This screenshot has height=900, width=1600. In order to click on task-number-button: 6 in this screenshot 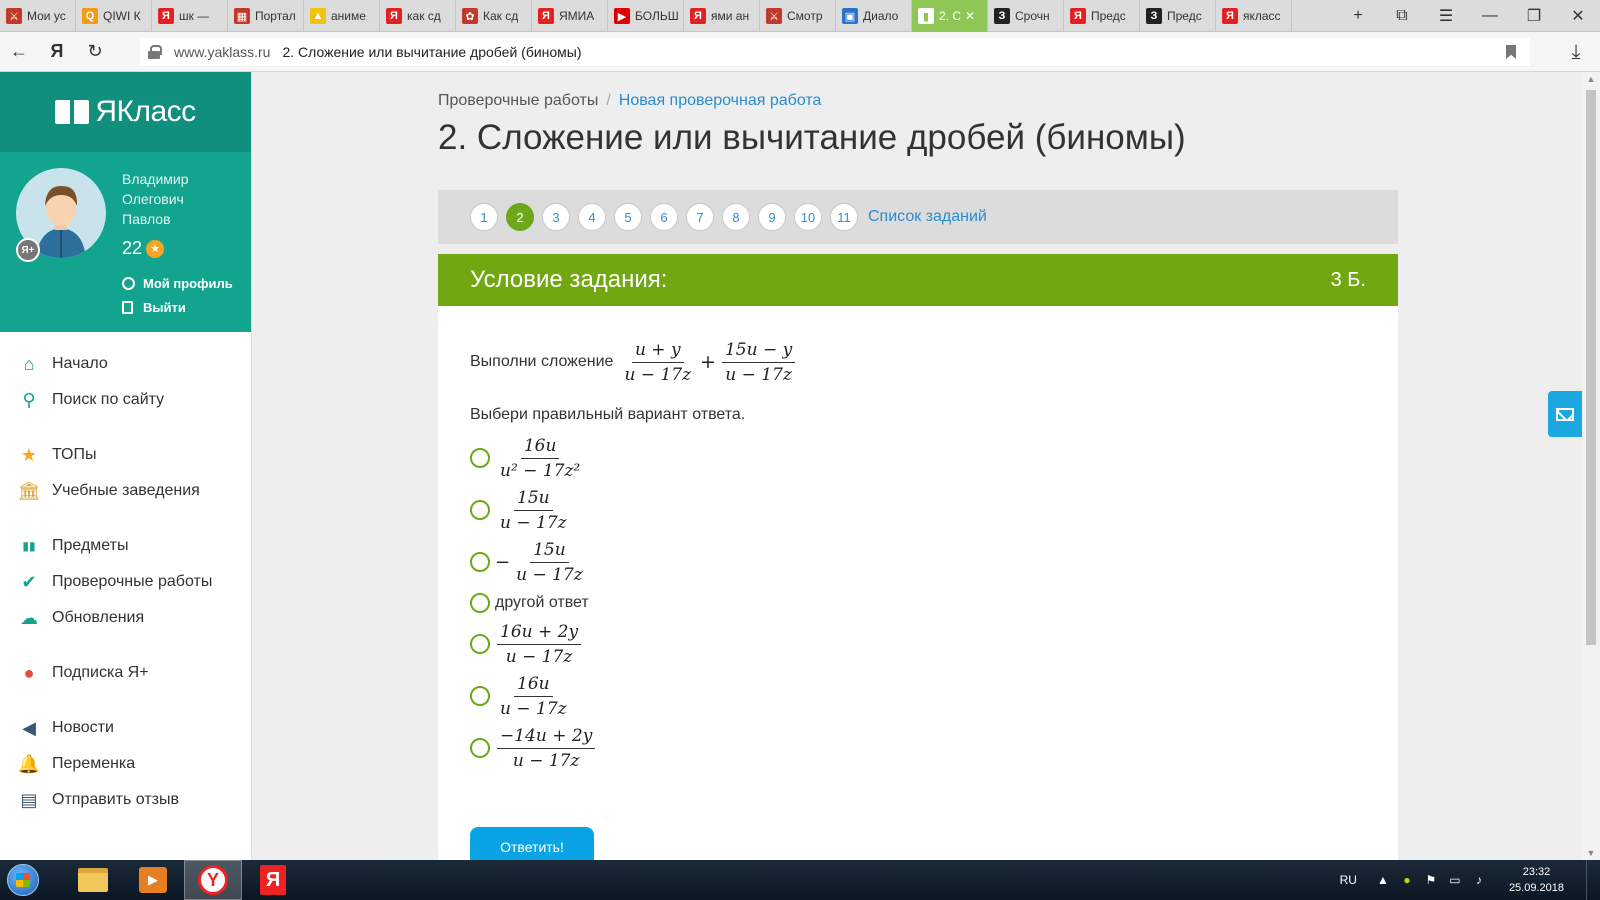, I will do `click(664, 217)`.